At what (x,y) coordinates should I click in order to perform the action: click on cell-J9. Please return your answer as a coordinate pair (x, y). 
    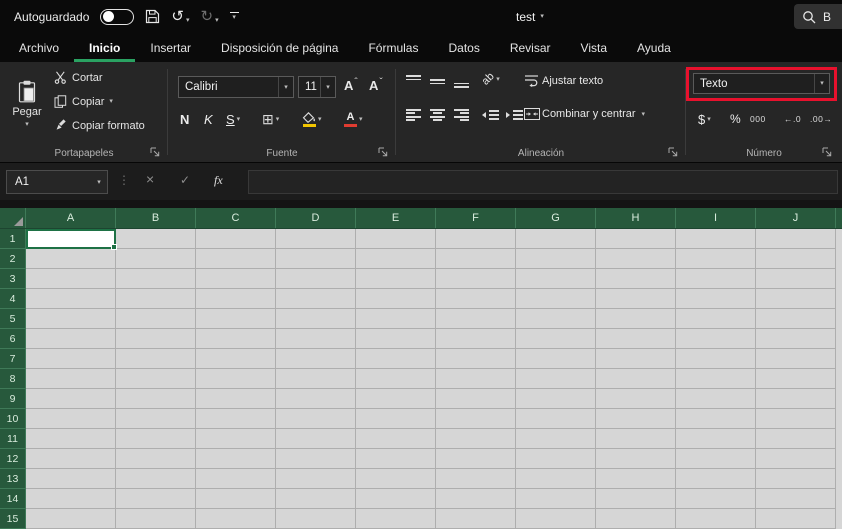
    Looking at the image, I should click on (796, 399).